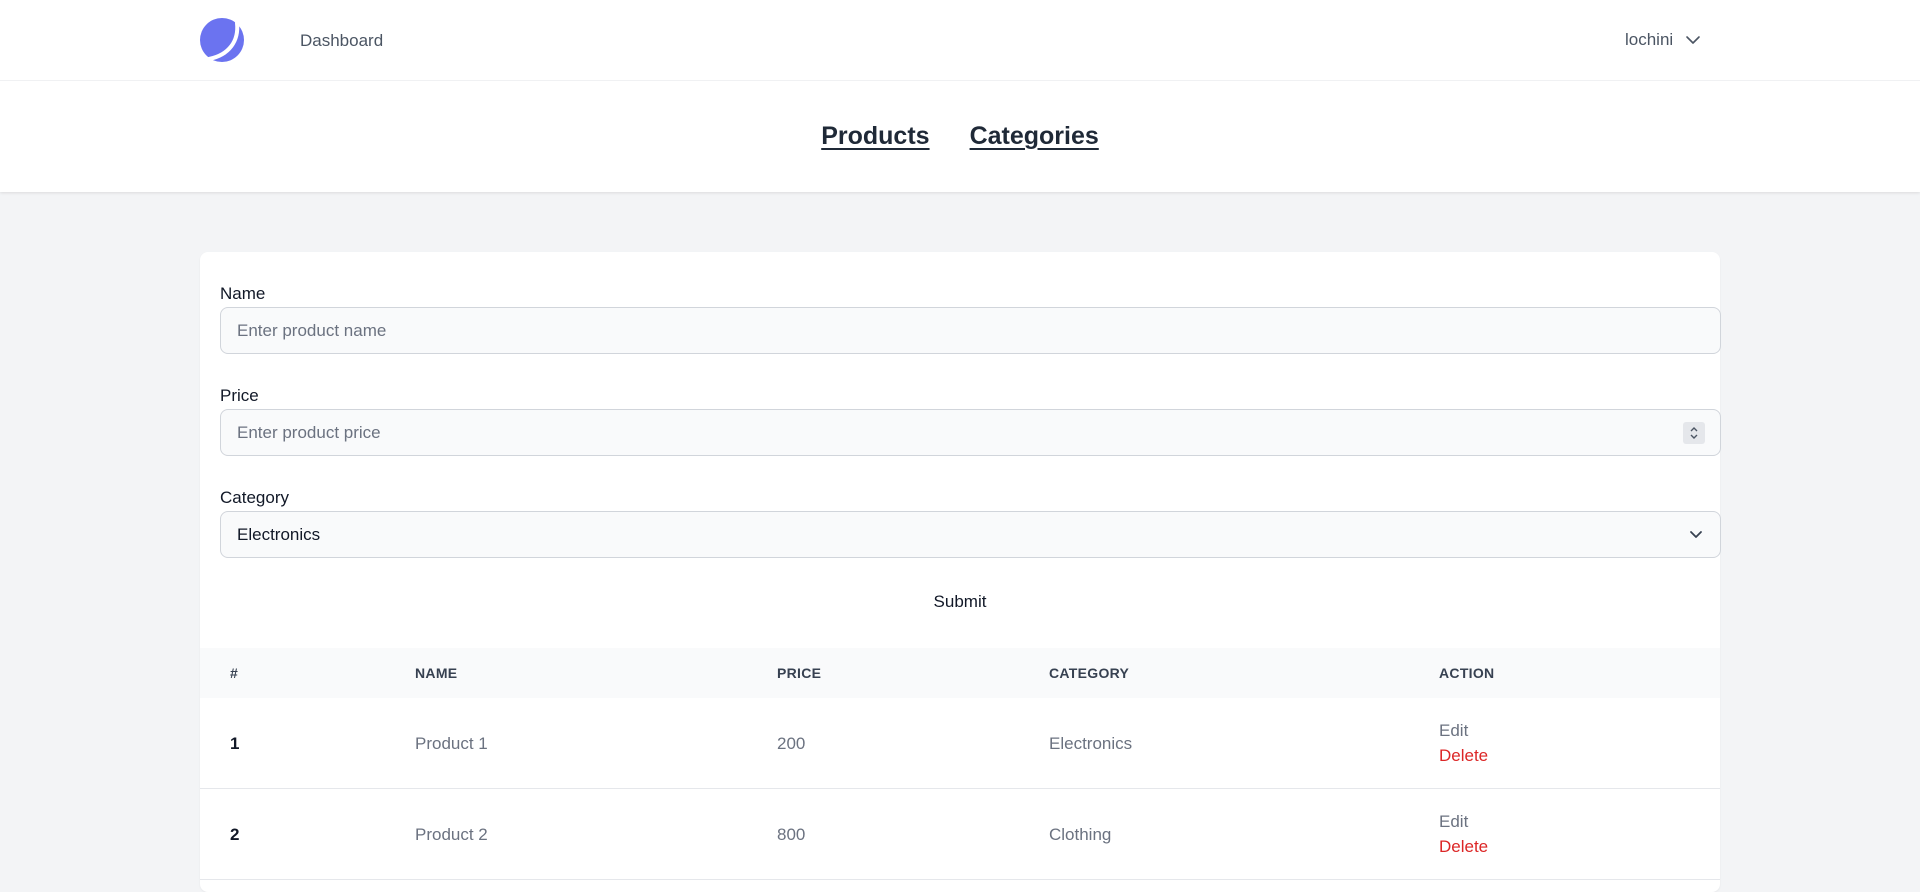  What do you see at coordinates (239, 395) in the screenshot?
I see `price-label: Price` at bounding box center [239, 395].